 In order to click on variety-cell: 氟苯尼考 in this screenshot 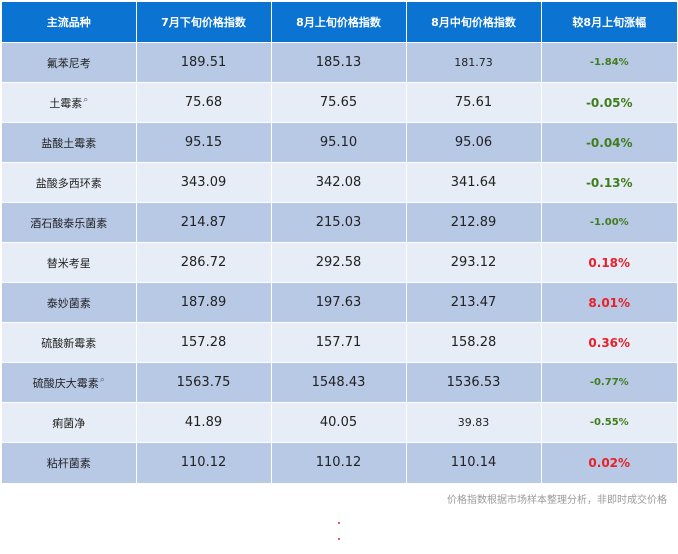, I will do `click(69, 62)`.